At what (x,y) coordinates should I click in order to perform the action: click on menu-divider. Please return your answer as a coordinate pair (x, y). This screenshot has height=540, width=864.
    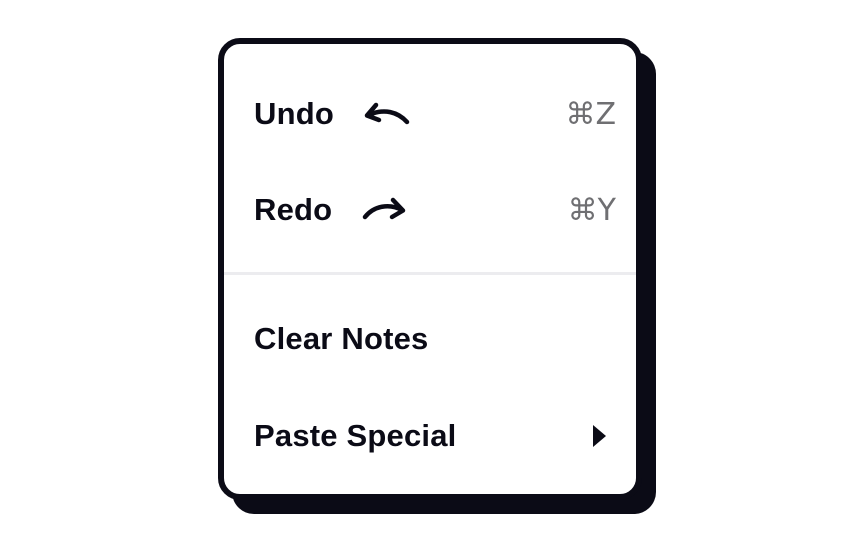
    Looking at the image, I should click on (430, 273).